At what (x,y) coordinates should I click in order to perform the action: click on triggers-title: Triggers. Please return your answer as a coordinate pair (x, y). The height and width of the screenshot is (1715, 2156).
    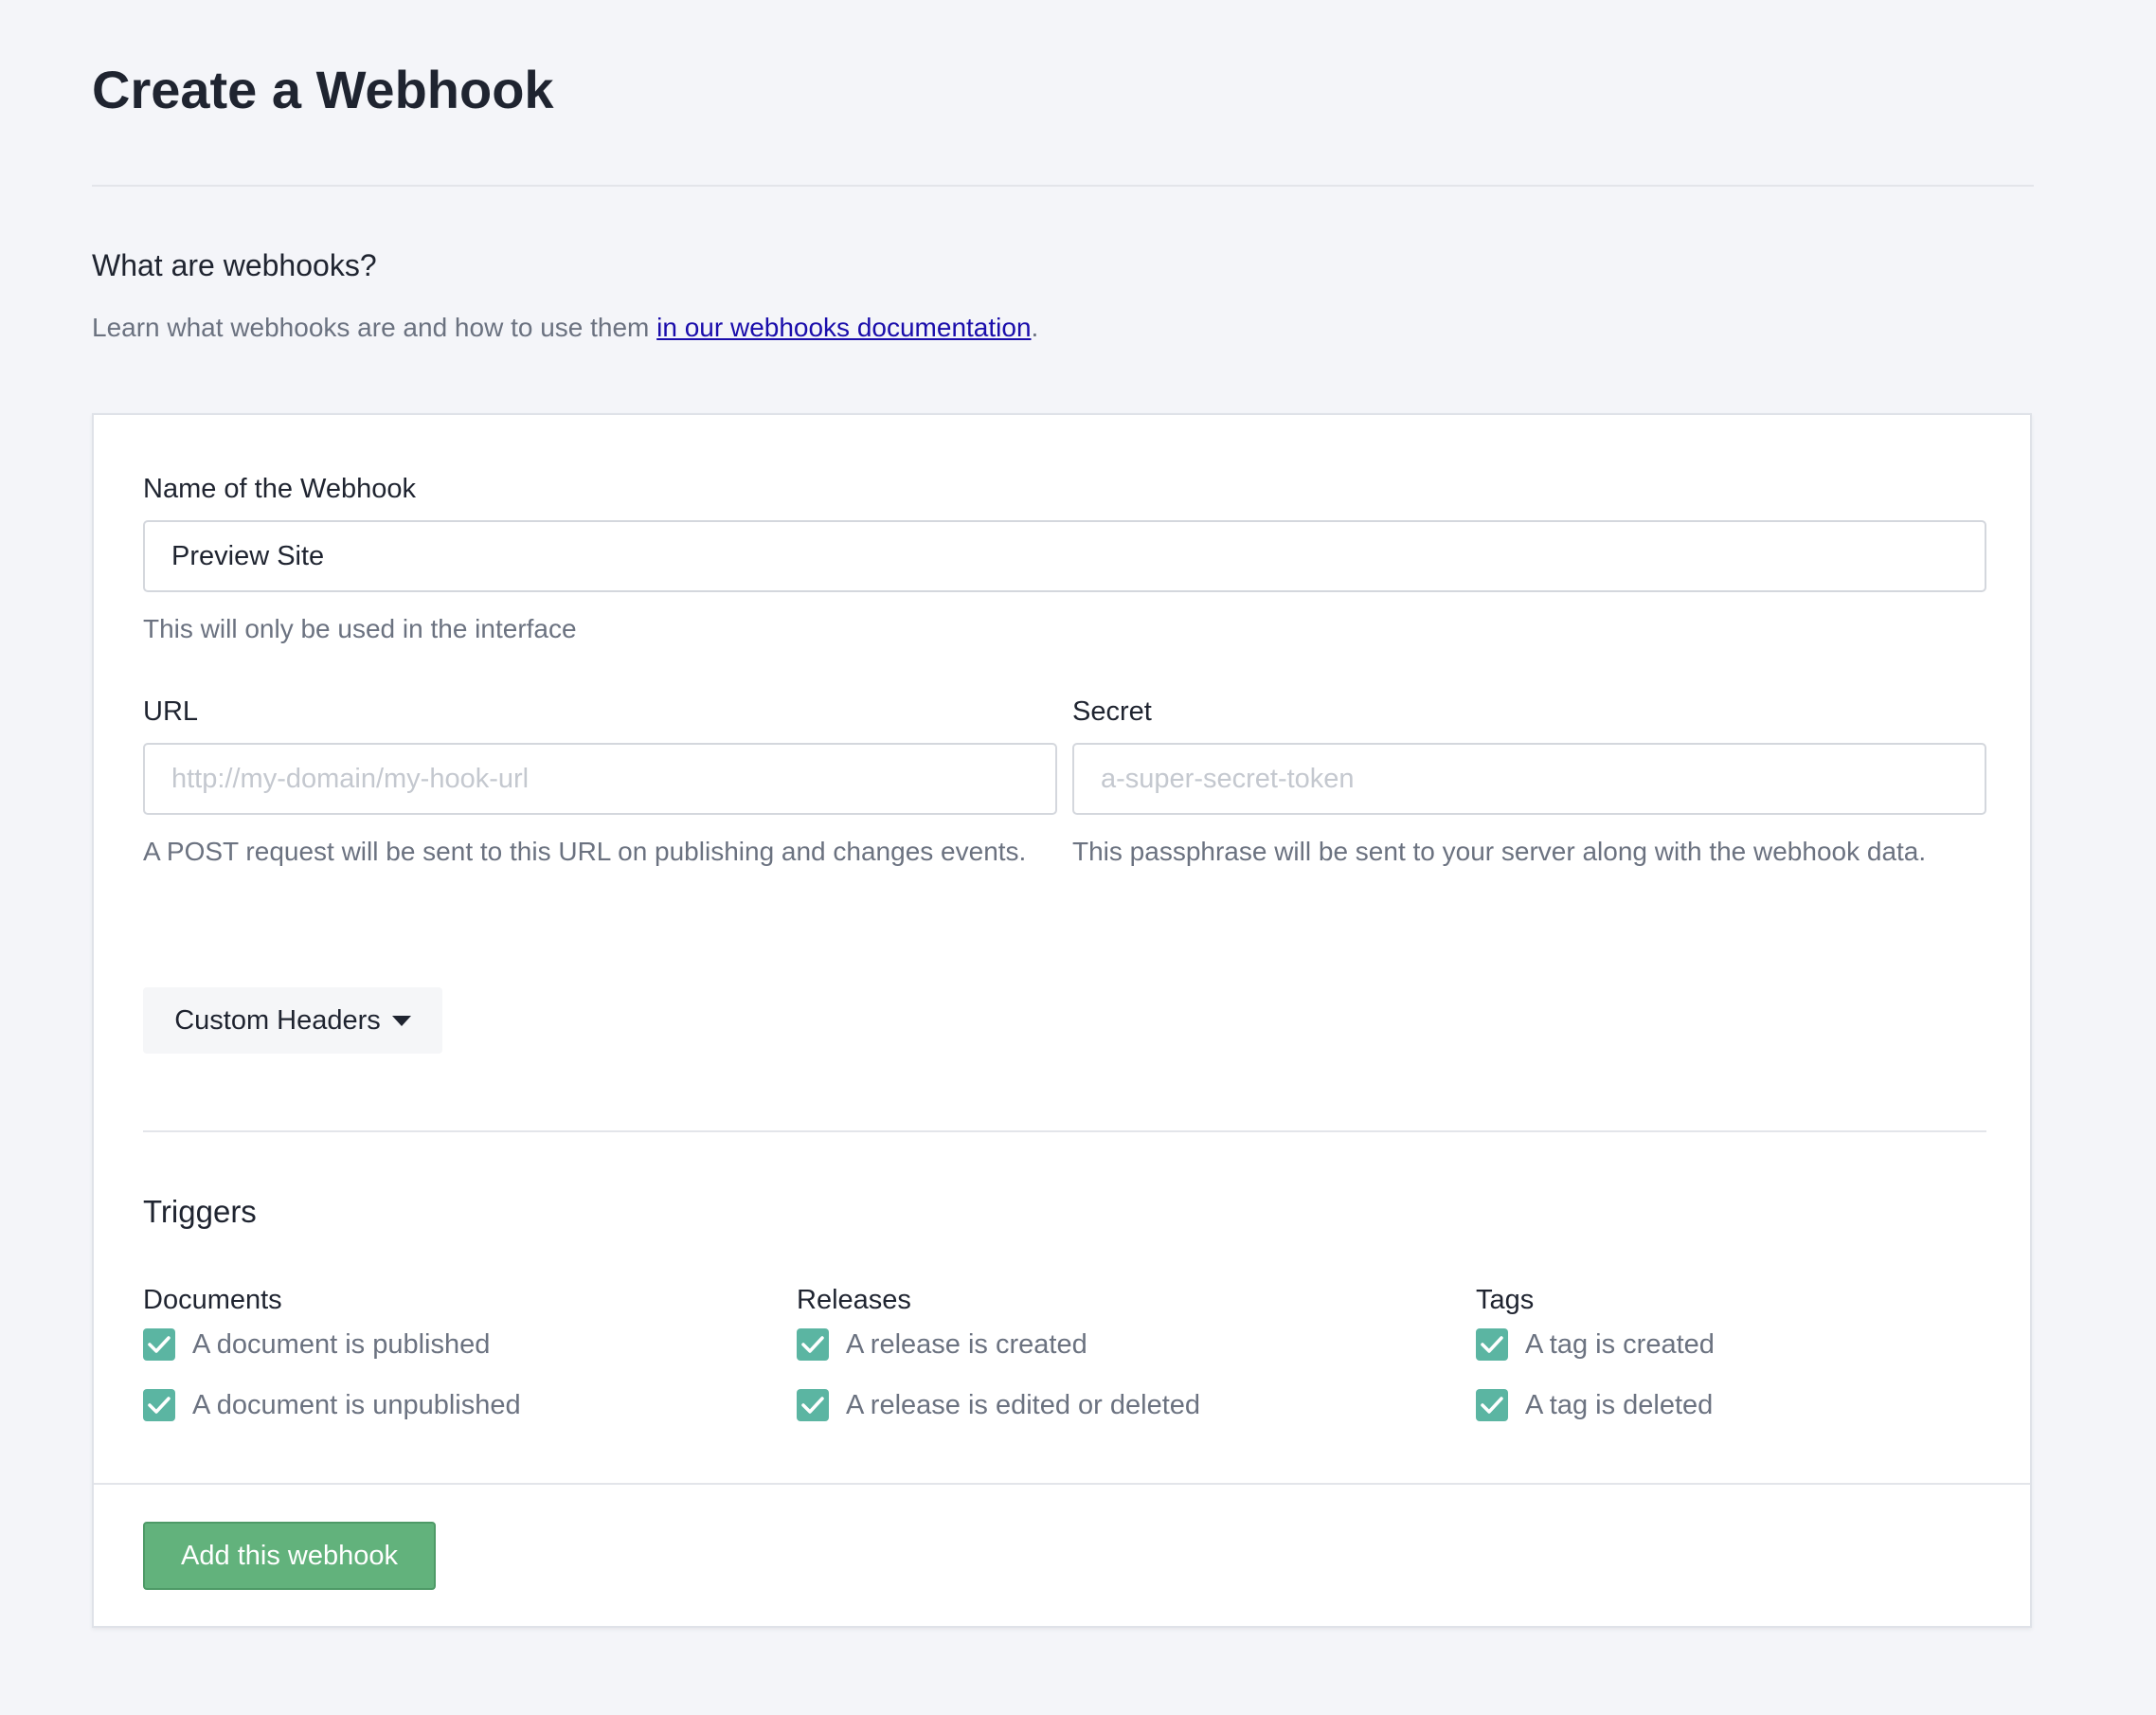
    Looking at the image, I should click on (200, 1211).